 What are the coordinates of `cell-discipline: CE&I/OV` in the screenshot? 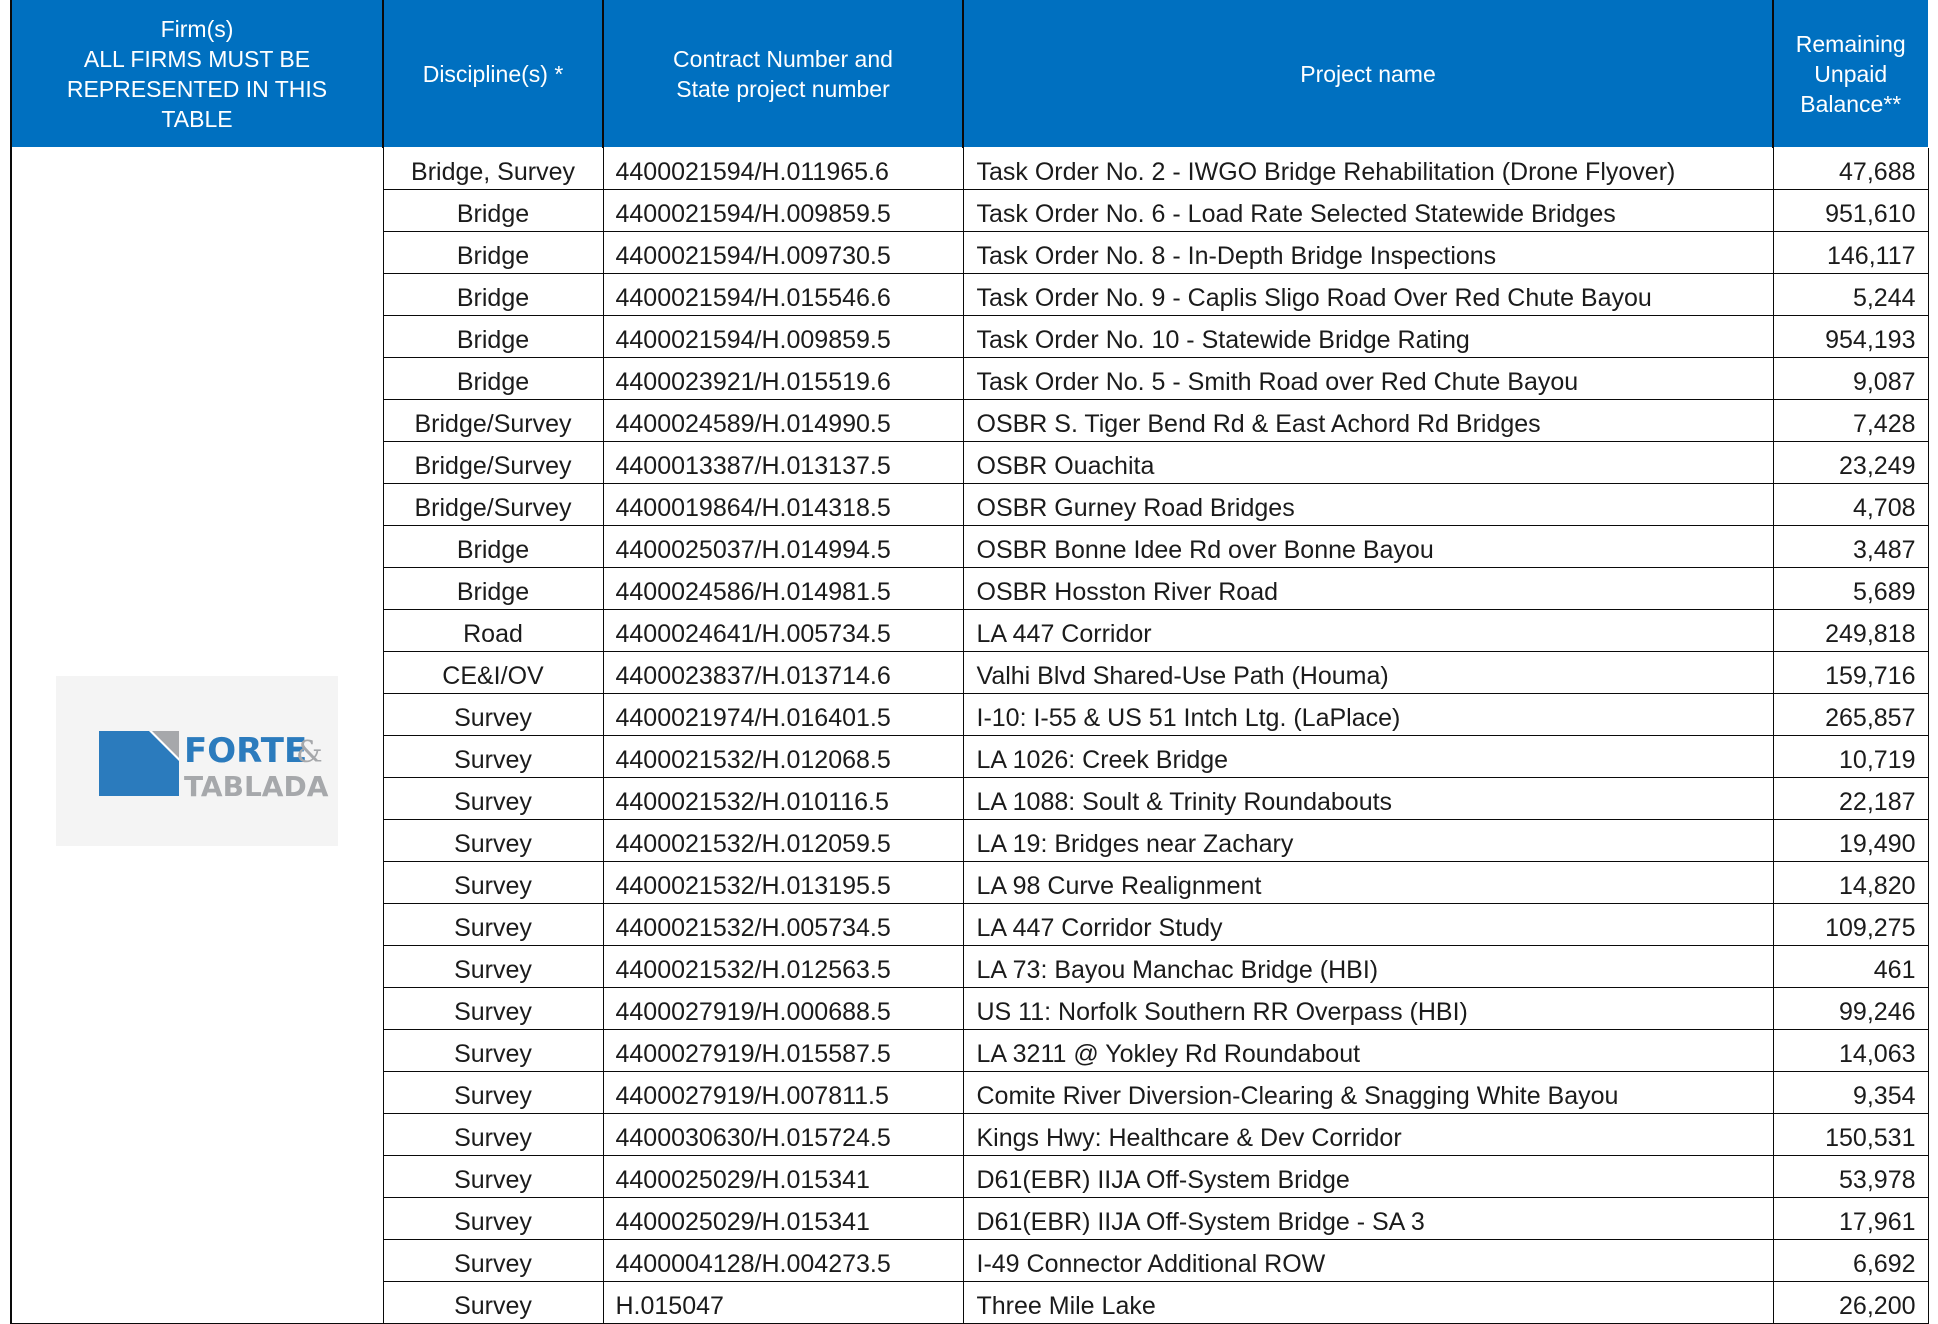 It's located at (493, 672).